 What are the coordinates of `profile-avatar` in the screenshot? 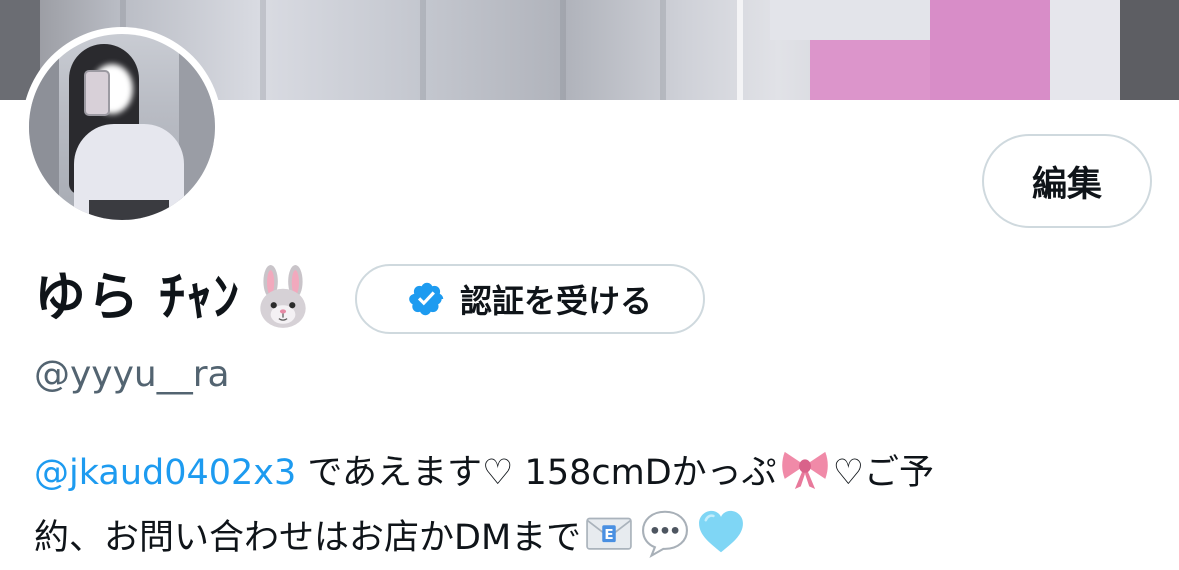 It's located at (122, 127).